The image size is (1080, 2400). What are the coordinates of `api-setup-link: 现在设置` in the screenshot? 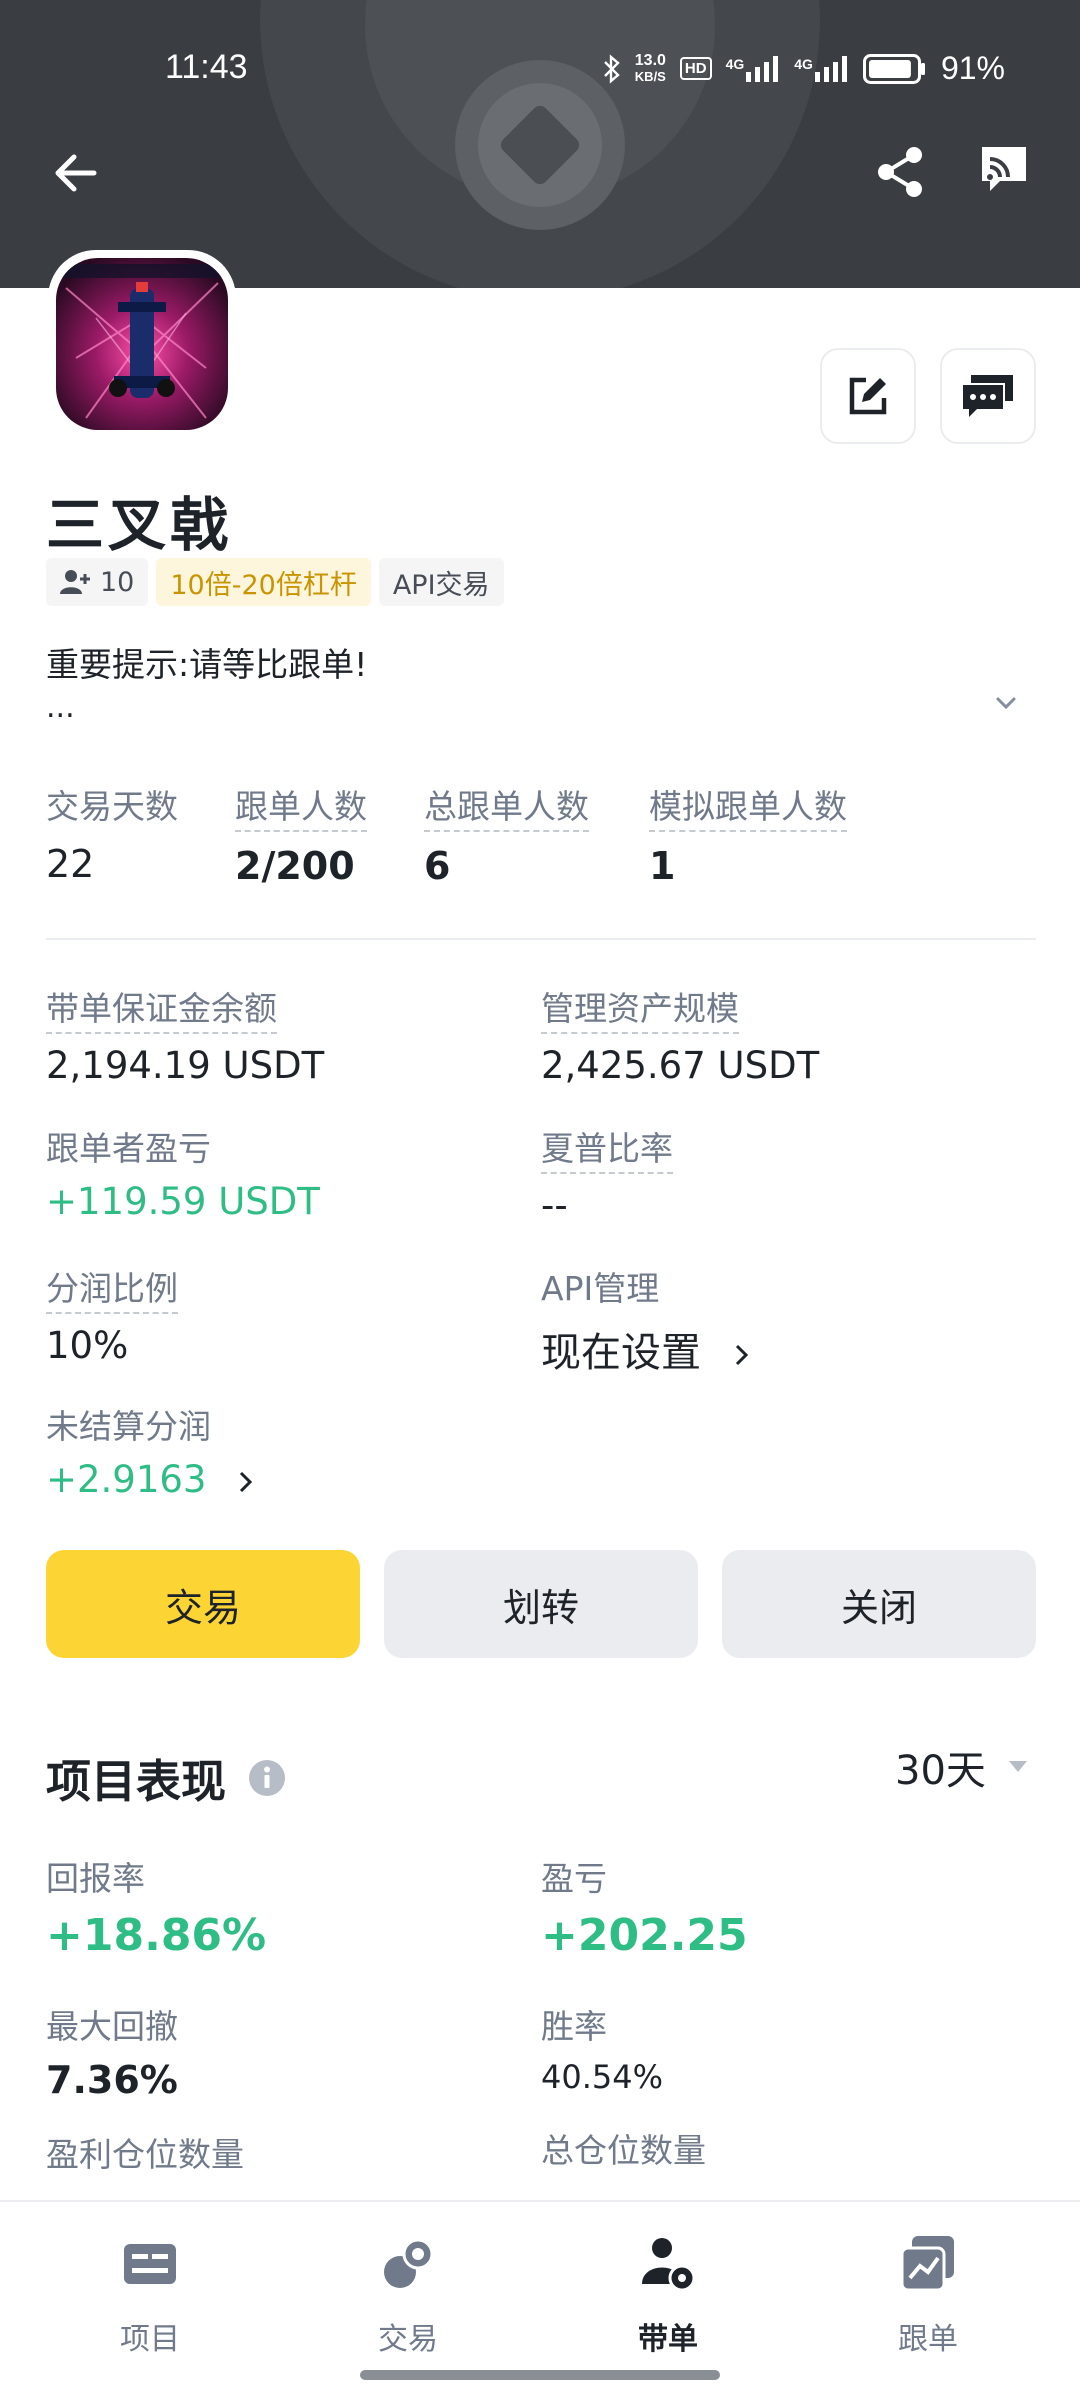 It's located at (645, 1349).